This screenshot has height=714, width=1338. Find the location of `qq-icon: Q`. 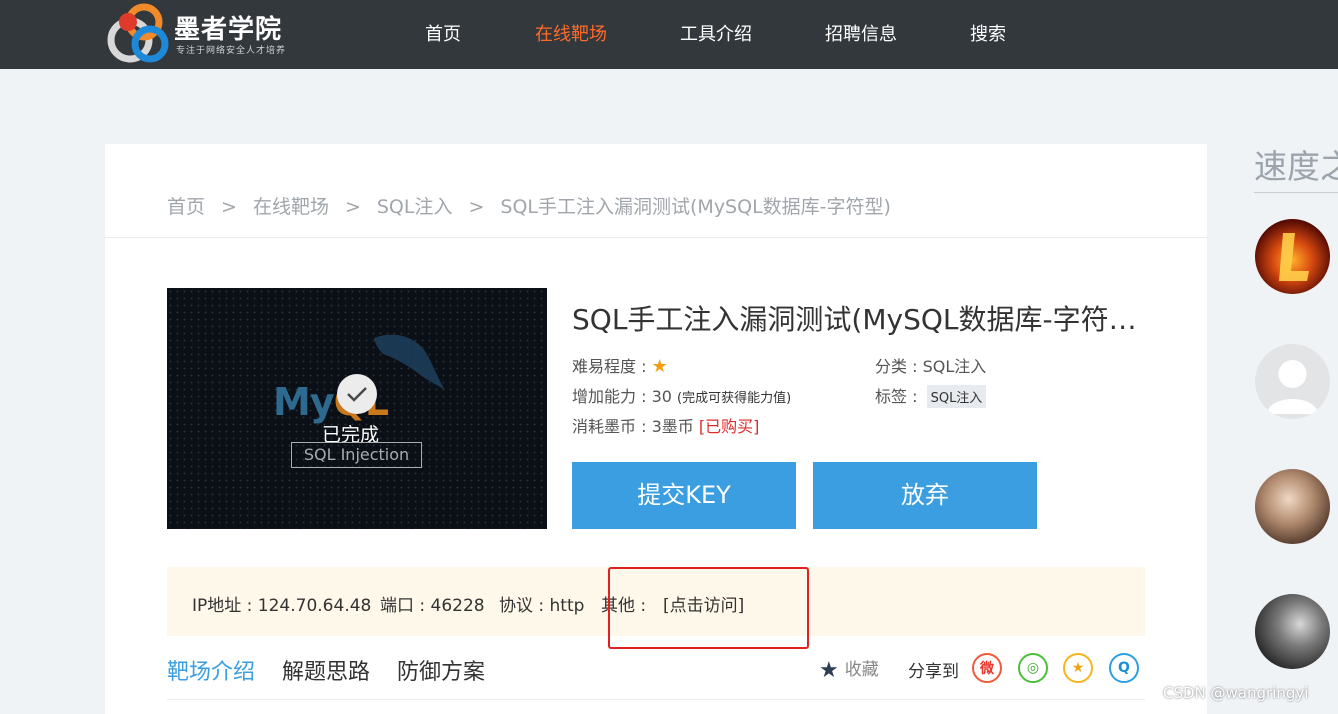

qq-icon: Q is located at coordinates (1124, 668).